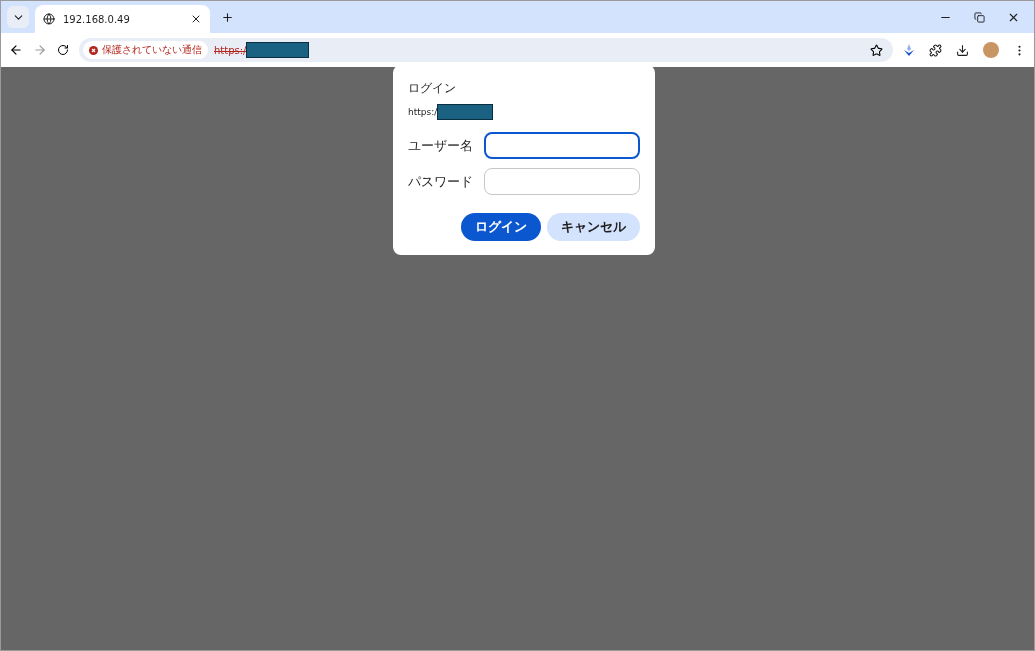 Image resolution: width=1035 pixels, height=651 pixels. What do you see at coordinates (49, 19) in the screenshot?
I see `globe-icon` at bounding box center [49, 19].